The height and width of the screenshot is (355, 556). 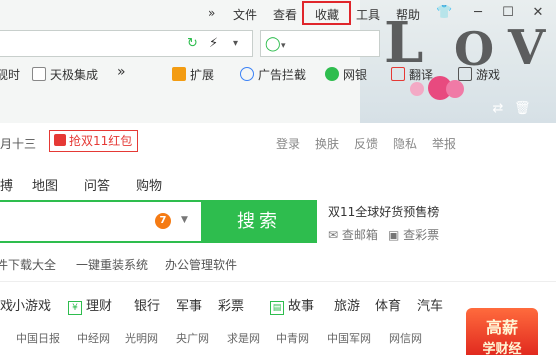 What do you see at coordinates (126, 43) in the screenshot?
I see `address-bar: ↻ ⚡ ▾` at bounding box center [126, 43].